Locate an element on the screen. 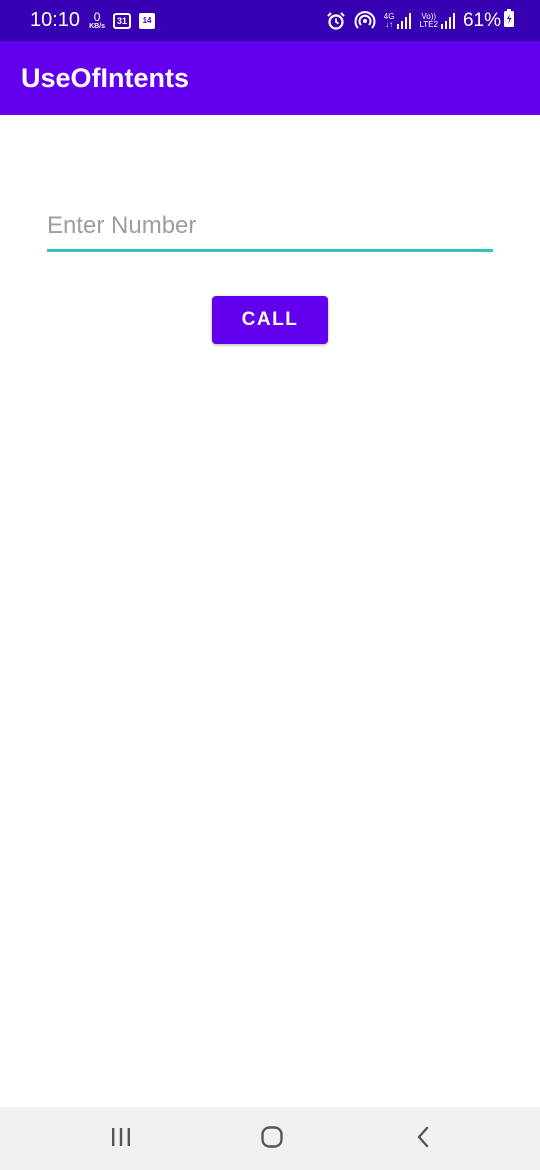 The height and width of the screenshot is (1170, 540). app-bar: UseOfIntents is located at coordinates (270, 78).